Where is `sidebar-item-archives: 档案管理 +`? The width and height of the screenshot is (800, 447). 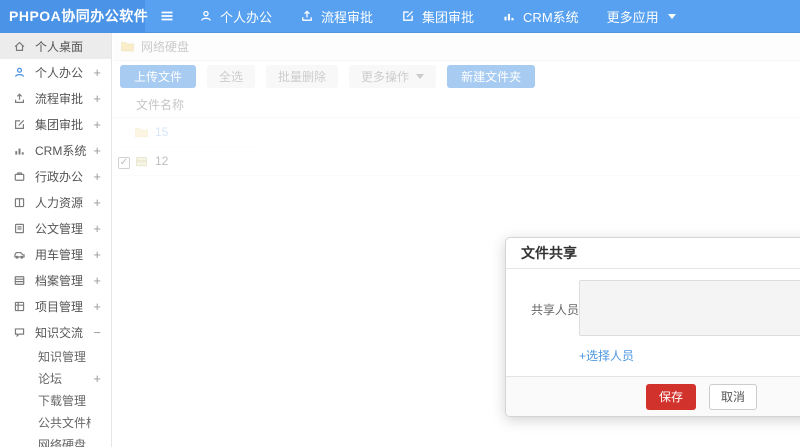 sidebar-item-archives: 档案管理 + is located at coordinates (55, 280).